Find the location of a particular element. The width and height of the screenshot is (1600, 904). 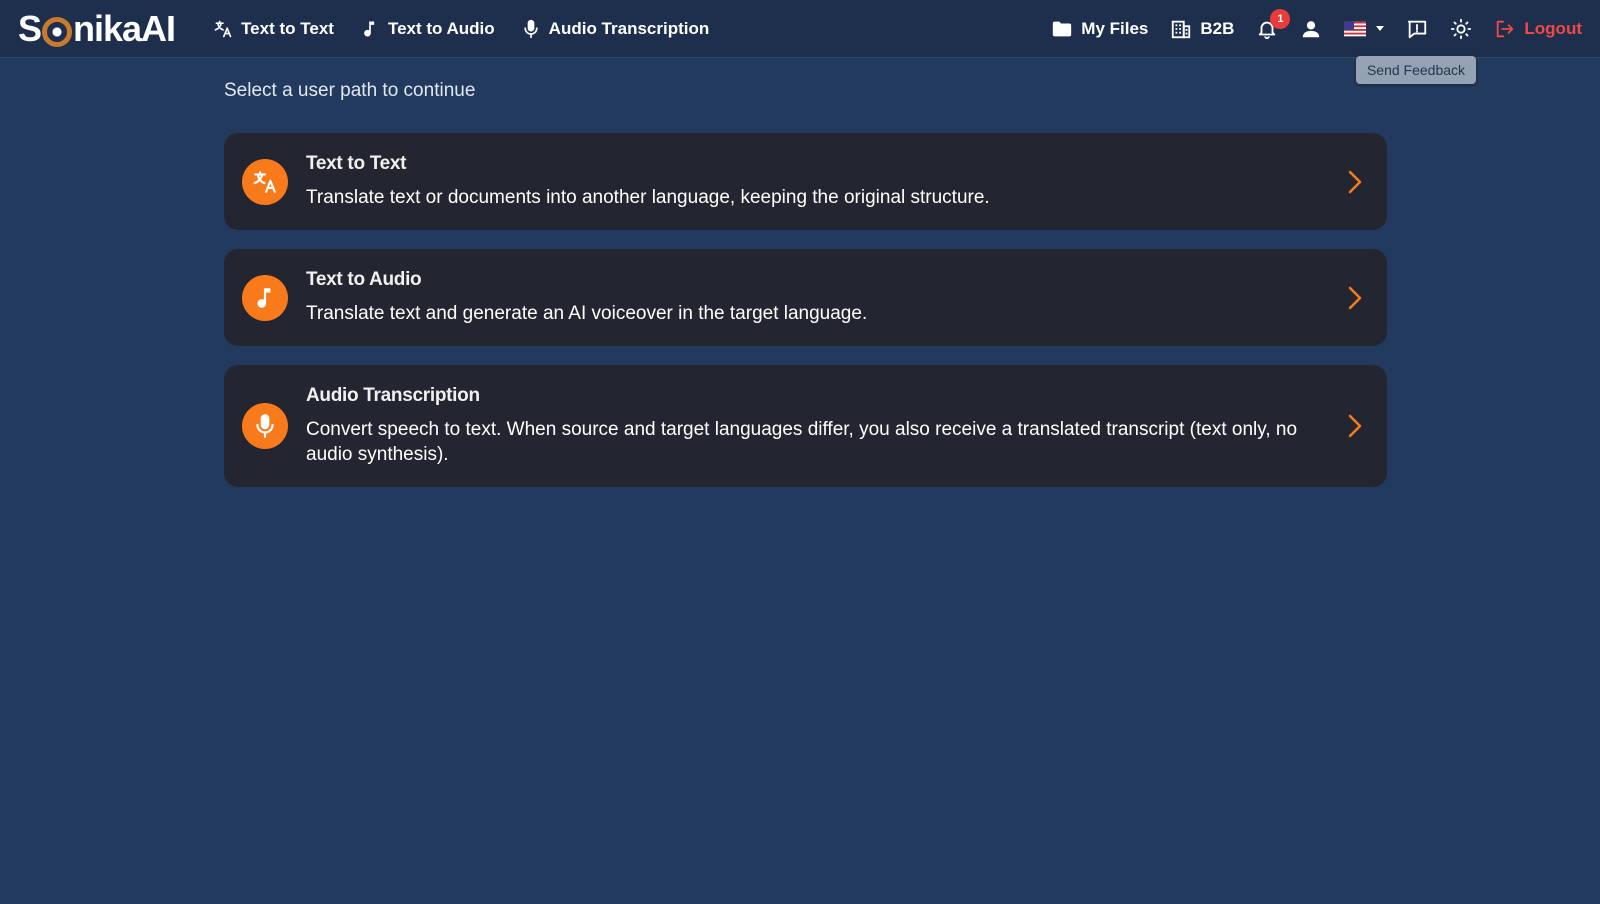

b2b-link: B2B is located at coordinates (1202, 29).